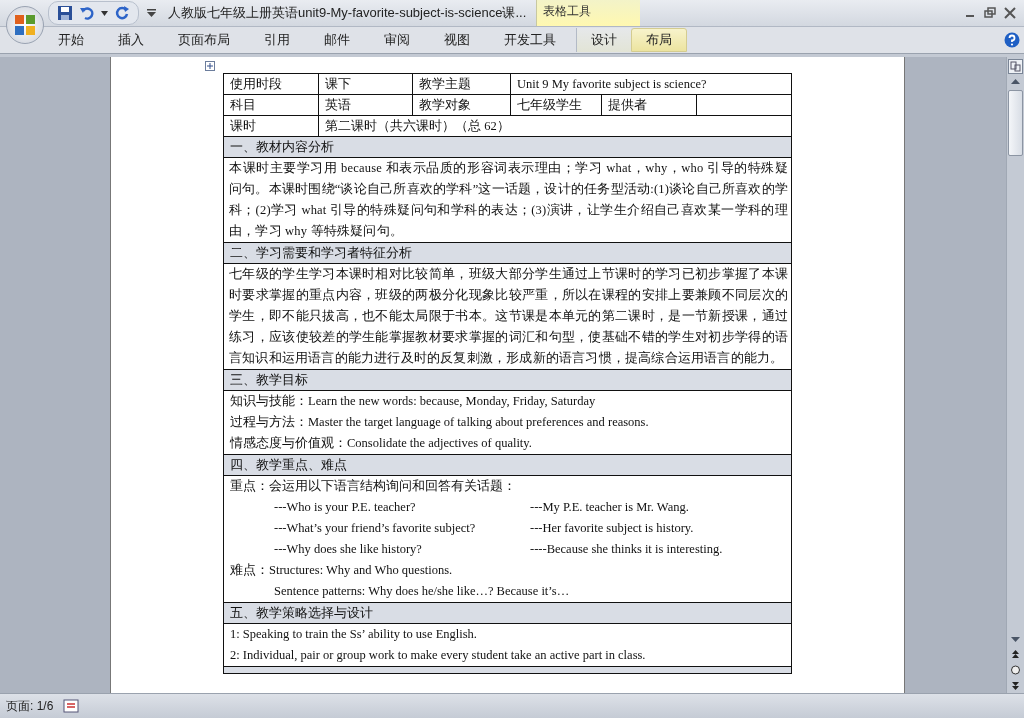 This screenshot has height=718, width=1024. Describe the element at coordinates (507, 613) in the screenshot. I see `section-heading: 五、教学策略选择与设计` at that location.